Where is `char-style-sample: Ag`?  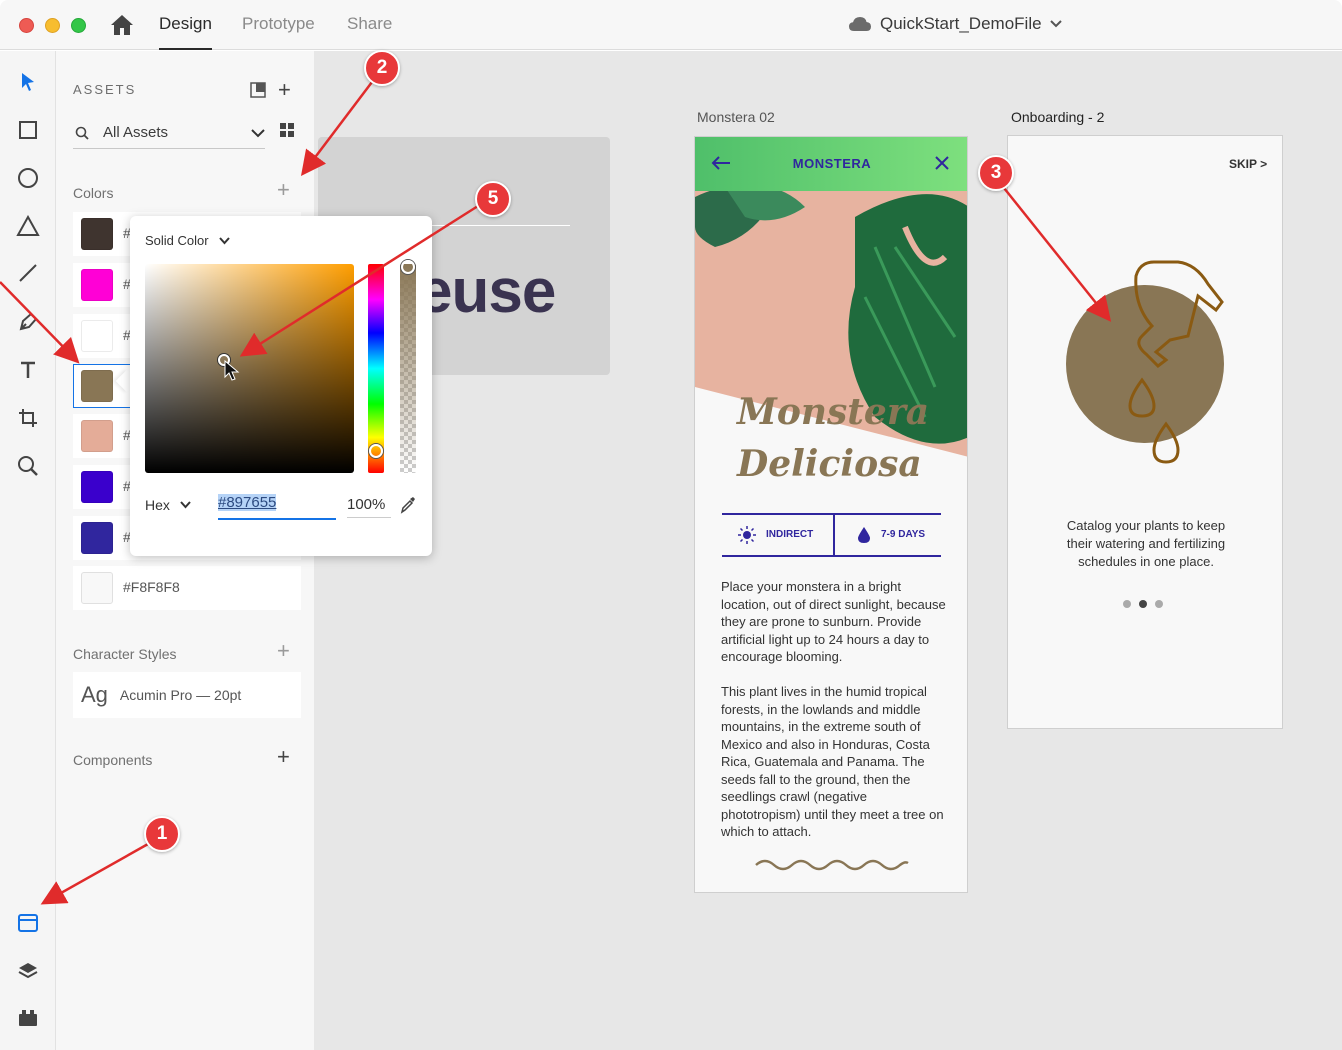
char-style-sample: Ag is located at coordinates (94, 694).